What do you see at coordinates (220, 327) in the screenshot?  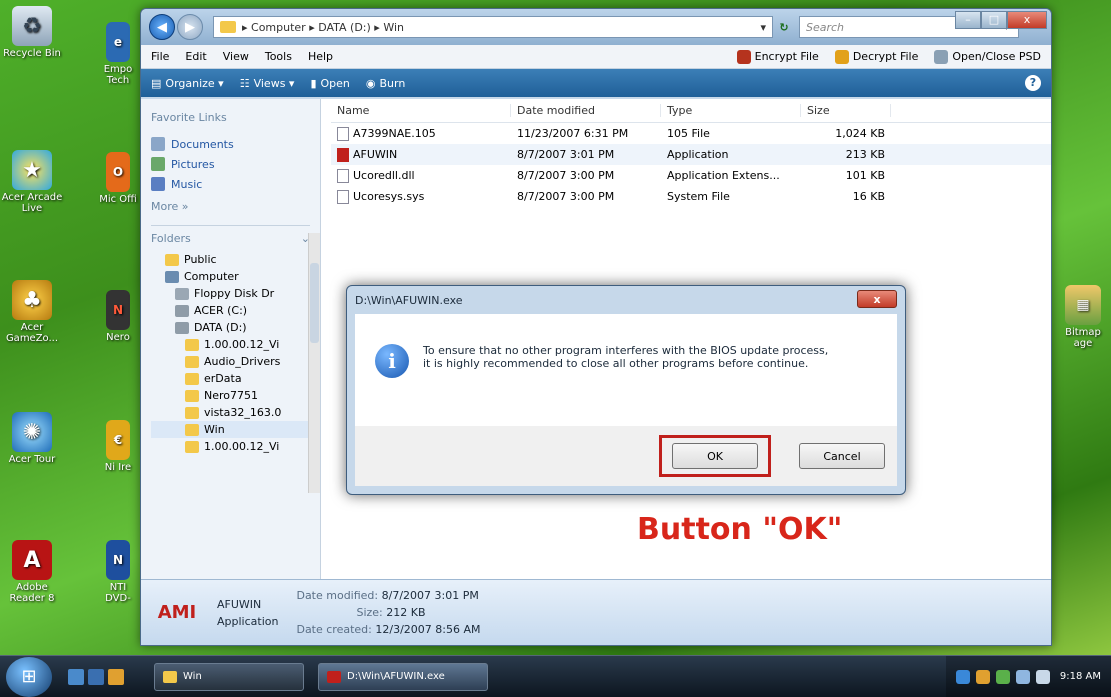 I see `tree-label: DATA (D:)` at bounding box center [220, 327].